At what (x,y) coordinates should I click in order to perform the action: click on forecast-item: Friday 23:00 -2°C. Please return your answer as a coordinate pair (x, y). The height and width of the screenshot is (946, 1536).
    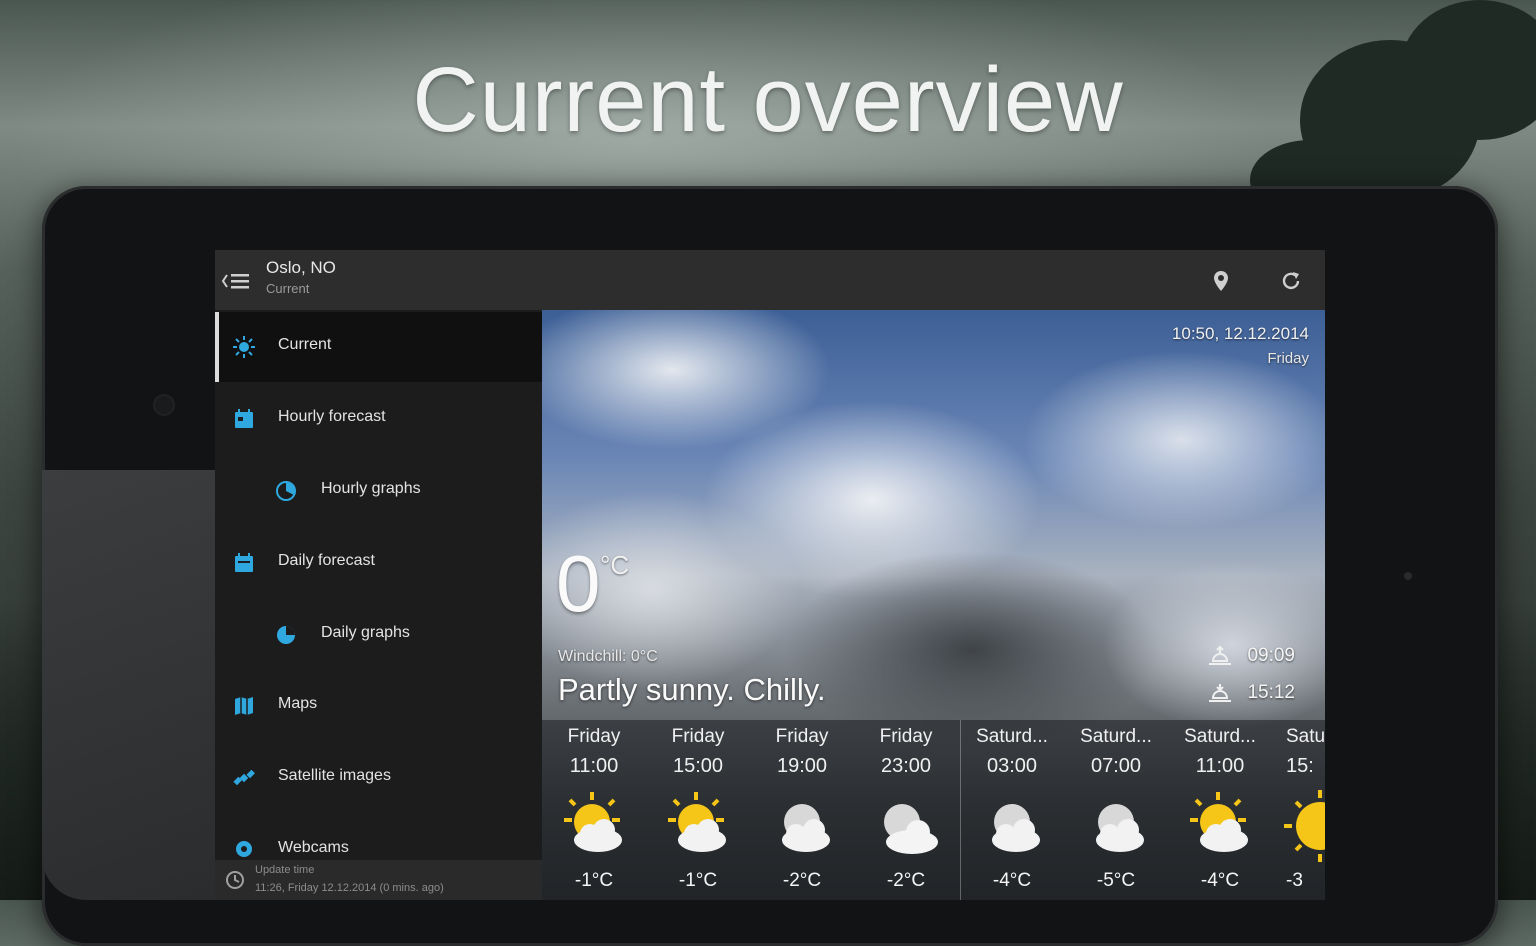
    Looking at the image, I should click on (906, 810).